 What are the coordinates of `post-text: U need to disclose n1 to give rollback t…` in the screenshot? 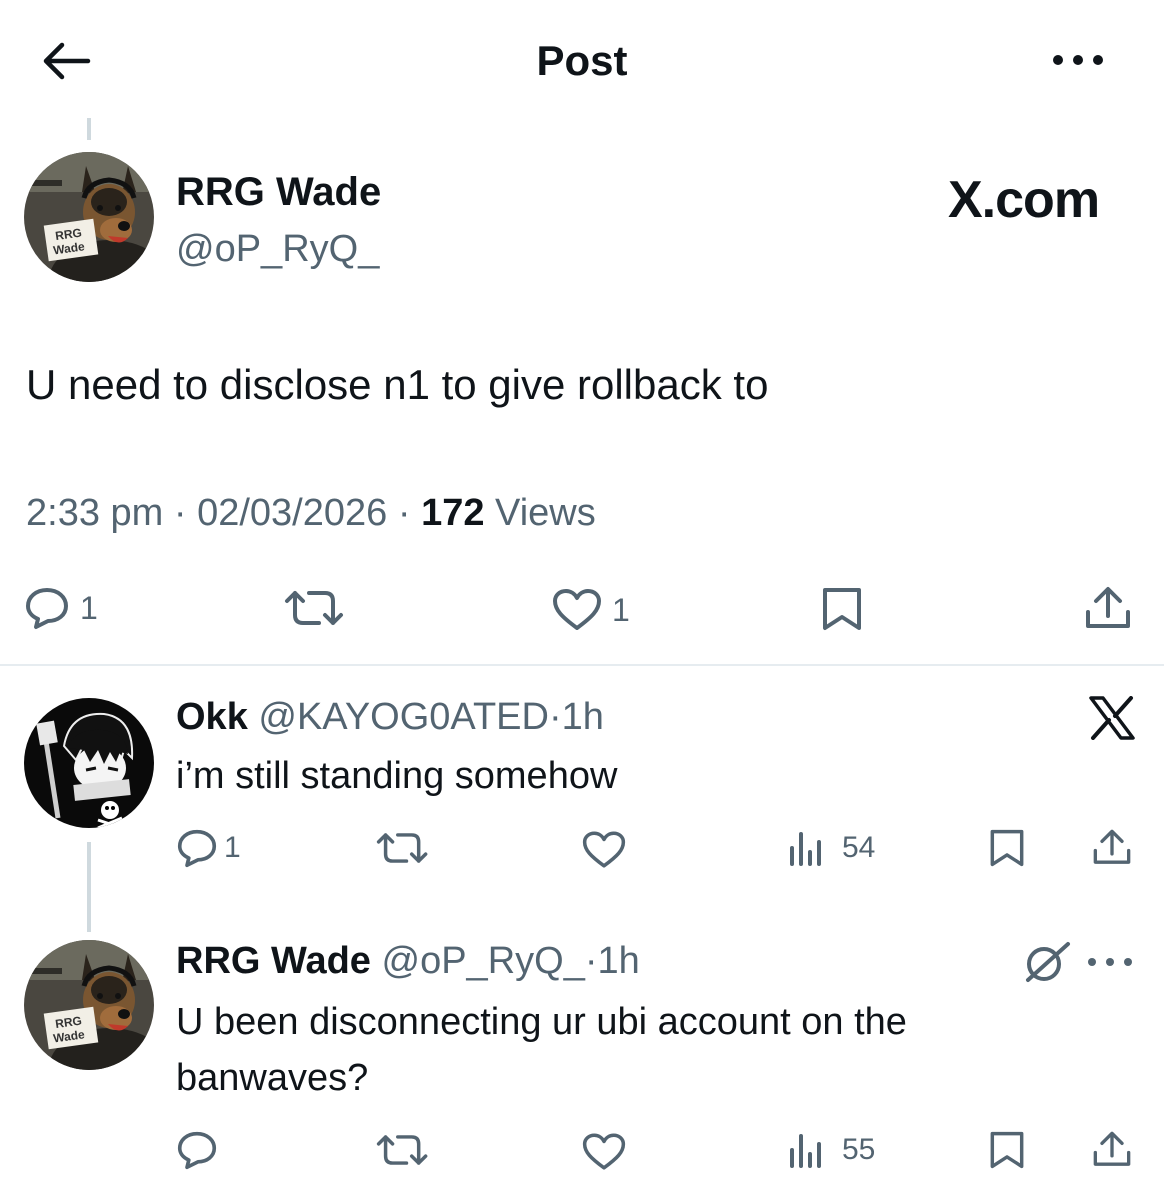 It's located at (397, 384).